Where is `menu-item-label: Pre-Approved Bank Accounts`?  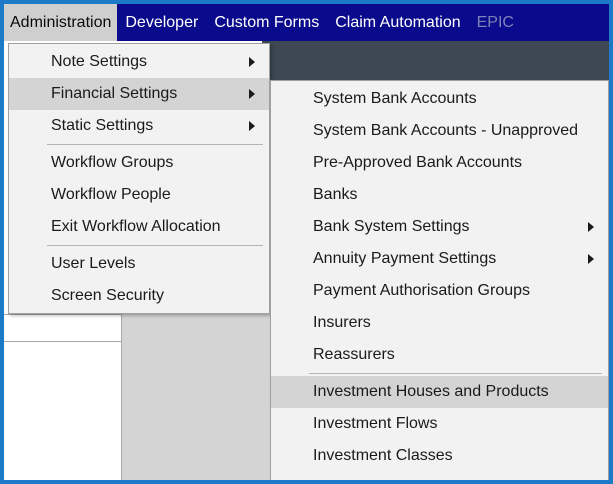 menu-item-label: Pre-Approved Bank Accounts is located at coordinates (418, 162).